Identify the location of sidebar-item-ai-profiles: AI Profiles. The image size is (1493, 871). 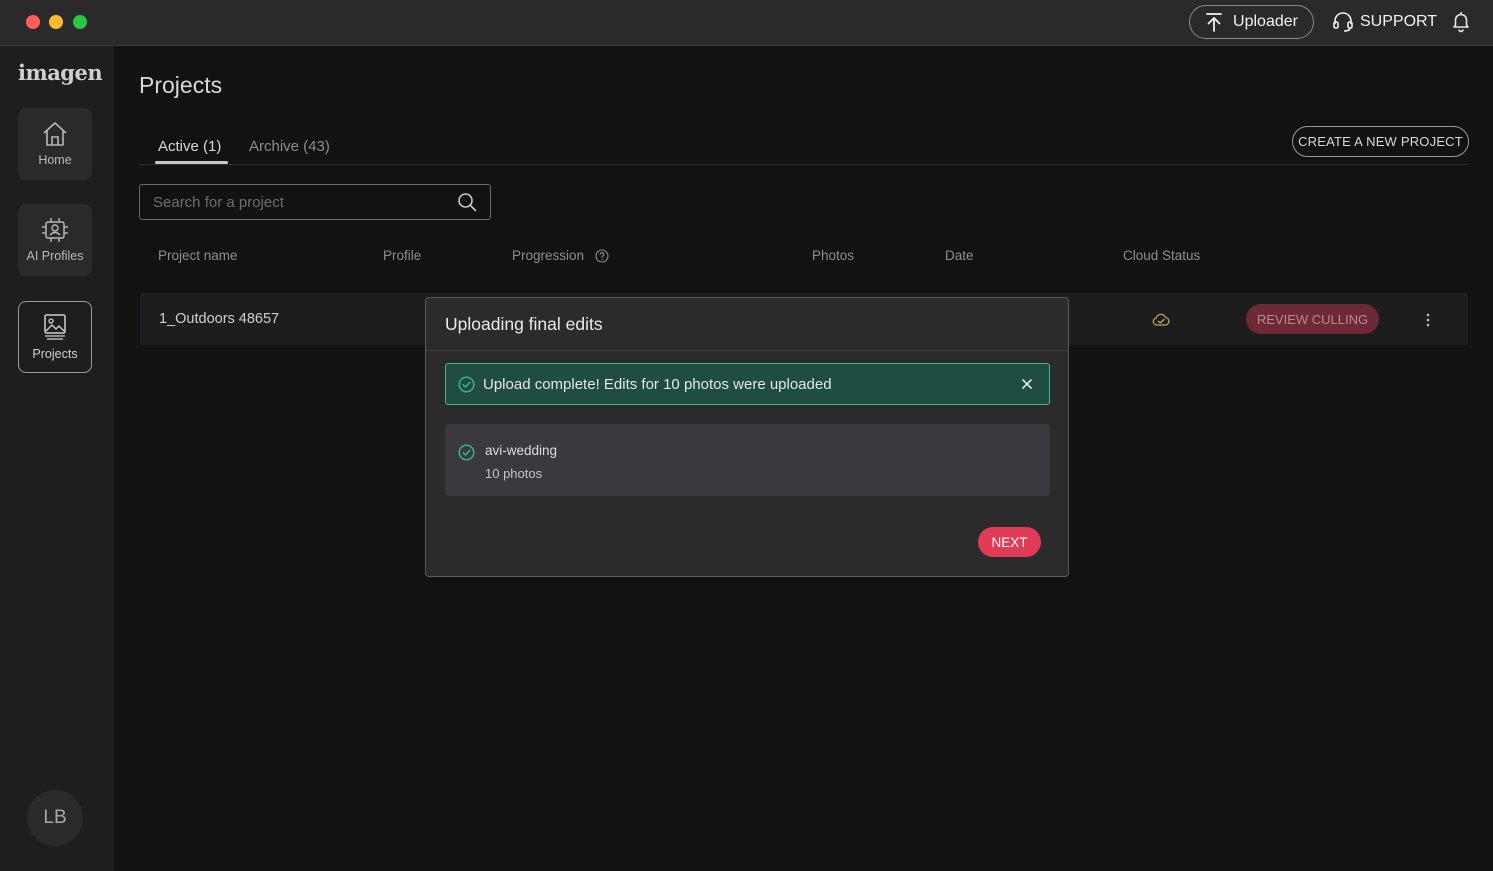
(55, 240).